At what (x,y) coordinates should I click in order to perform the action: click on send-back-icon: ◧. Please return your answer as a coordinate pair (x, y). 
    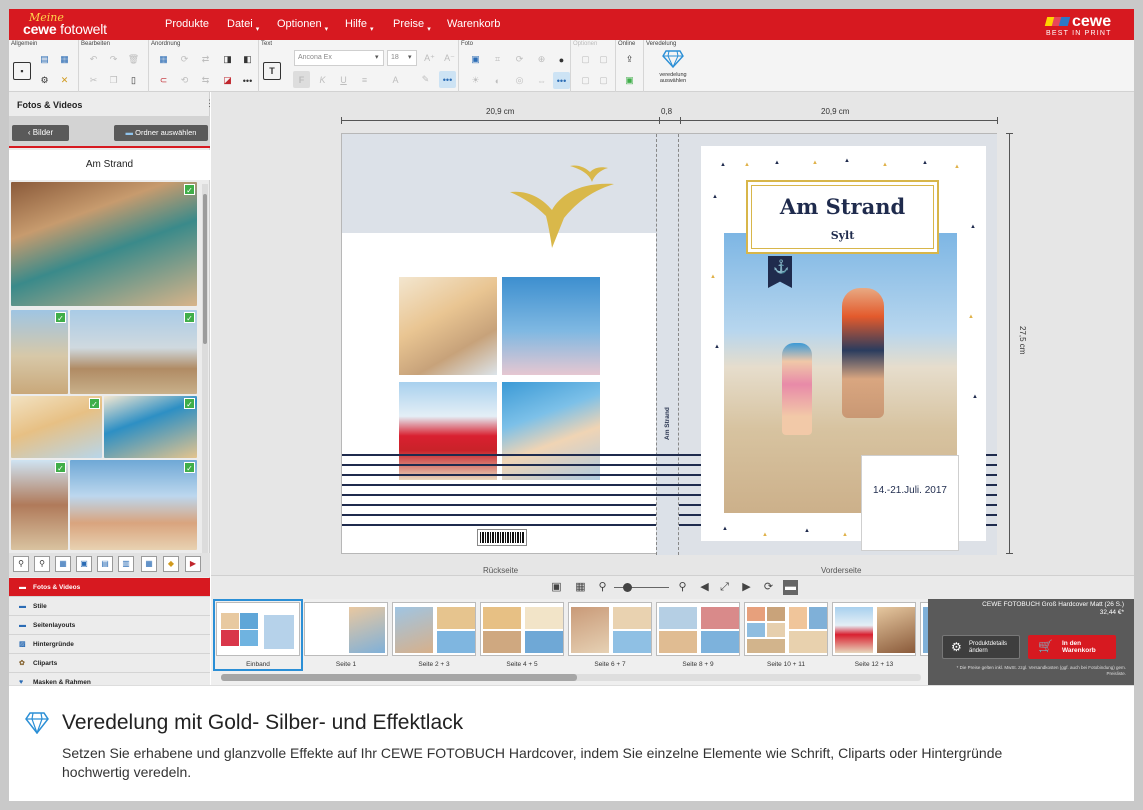
    Looking at the image, I should click on (247, 59).